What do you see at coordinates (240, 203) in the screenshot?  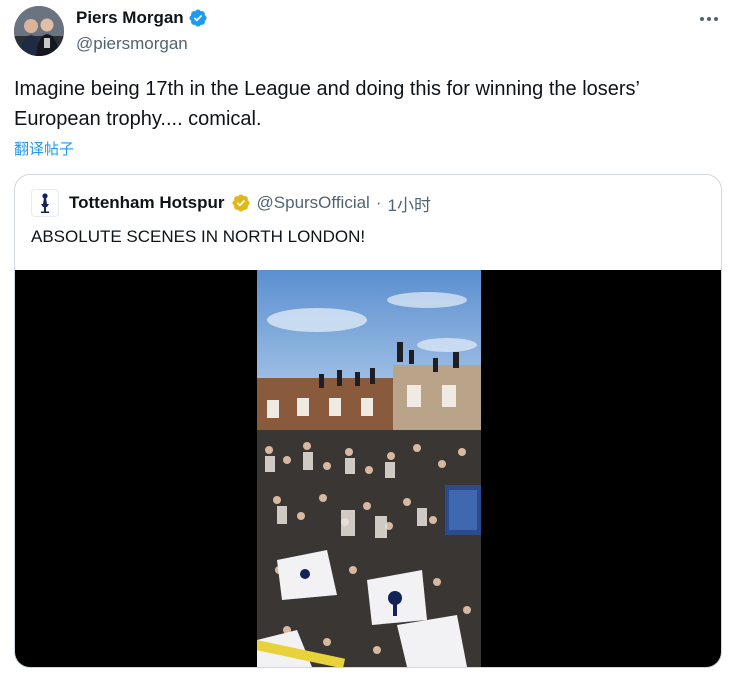 I see `gold-verified-badge-icon` at bounding box center [240, 203].